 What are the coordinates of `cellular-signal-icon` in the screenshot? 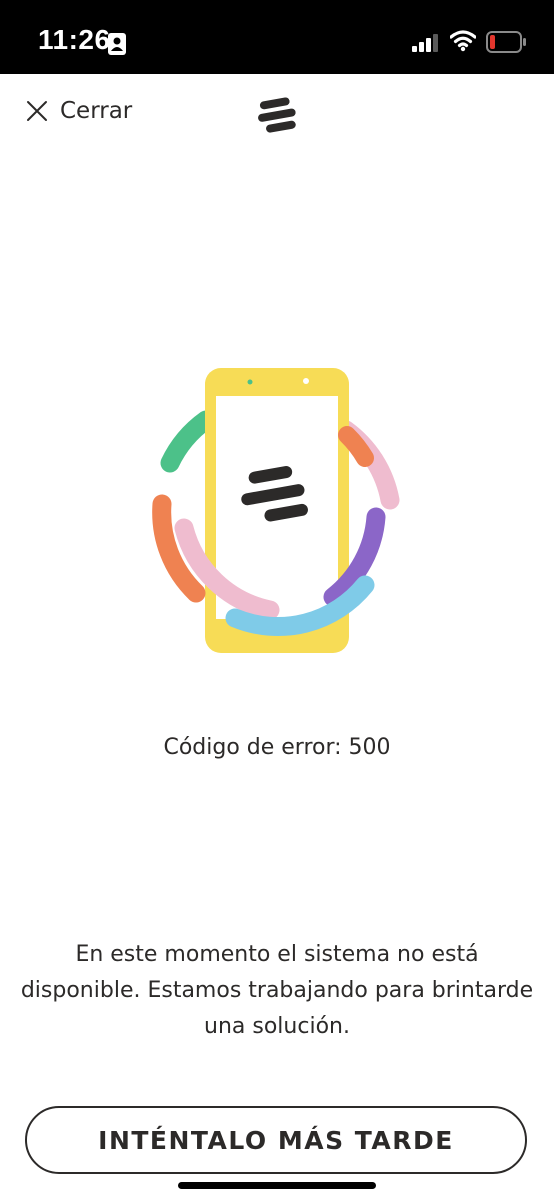 It's located at (425, 43).